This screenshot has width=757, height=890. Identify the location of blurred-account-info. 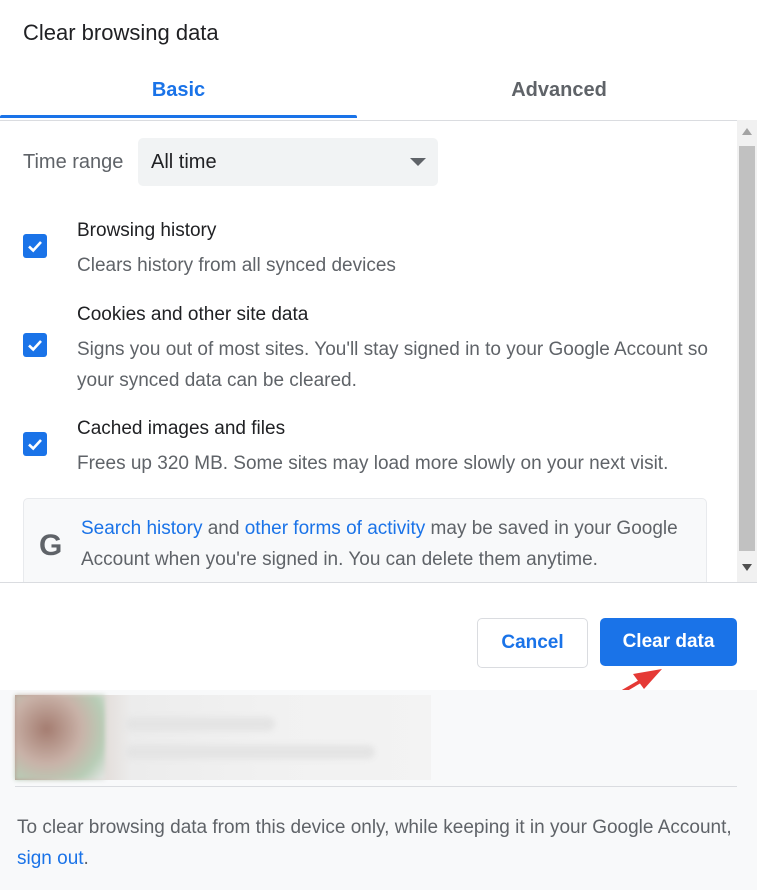
(223, 737).